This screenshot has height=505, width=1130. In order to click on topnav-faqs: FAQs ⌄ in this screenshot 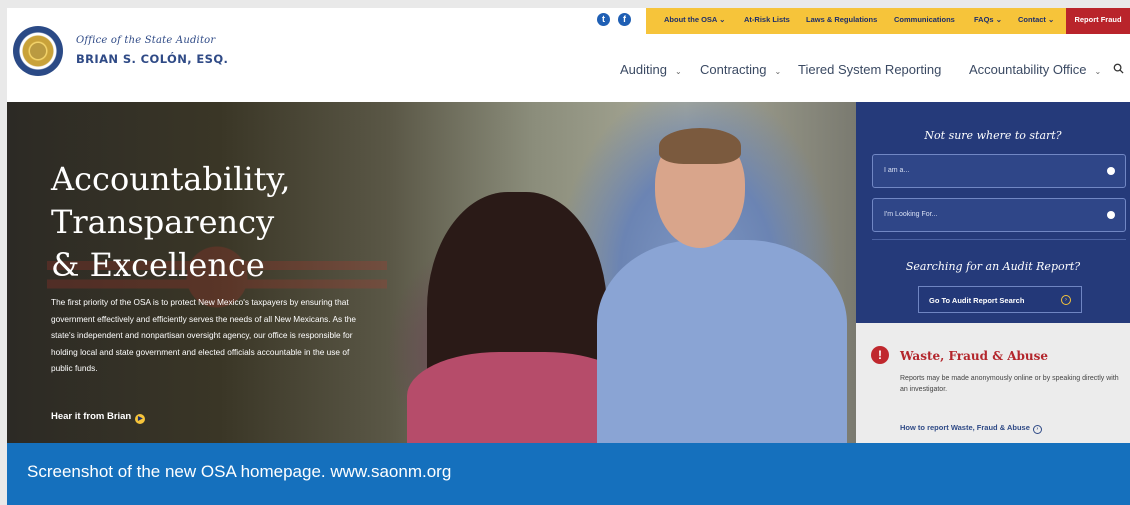, I will do `click(988, 19)`.